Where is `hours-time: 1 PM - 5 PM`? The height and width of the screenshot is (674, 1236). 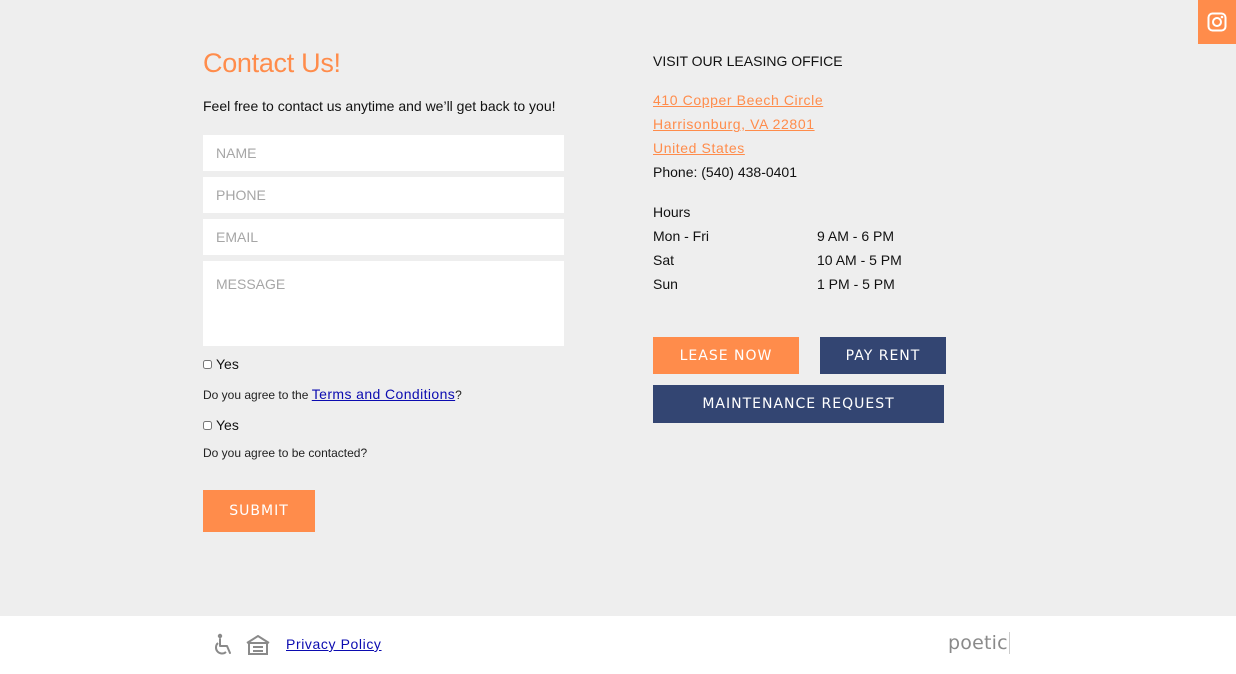
hours-time: 1 PM - 5 PM is located at coordinates (856, 284).